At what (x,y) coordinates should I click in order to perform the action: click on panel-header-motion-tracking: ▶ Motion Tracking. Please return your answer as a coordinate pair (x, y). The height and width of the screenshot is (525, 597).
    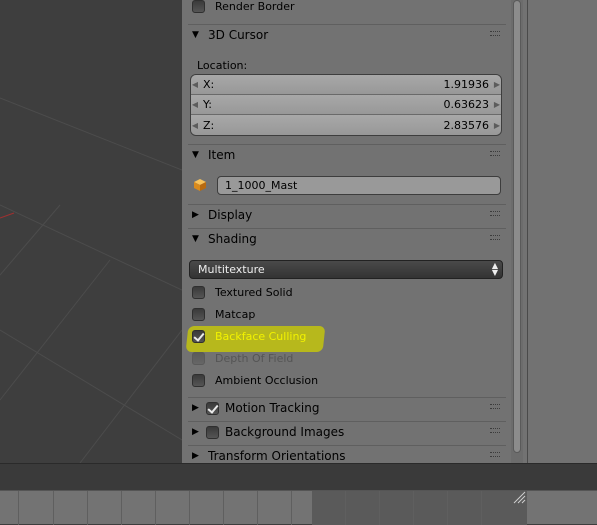
    Looking at the image, I should click on (347, 407).